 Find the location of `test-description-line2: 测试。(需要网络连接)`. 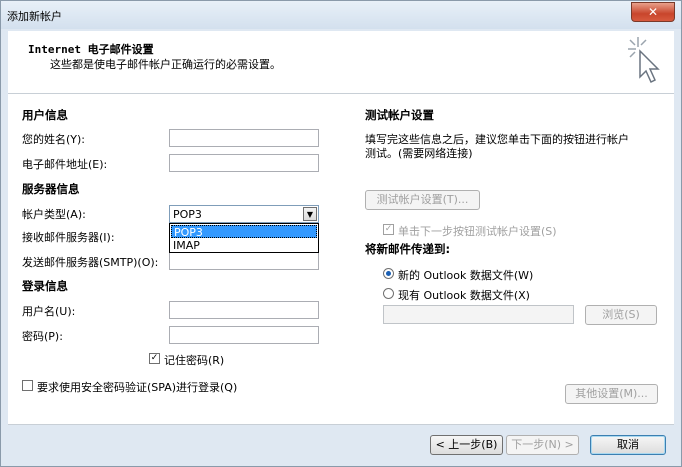

test-description-line2: 测试。(需要网络连接) is located at coordinates (419, 153).